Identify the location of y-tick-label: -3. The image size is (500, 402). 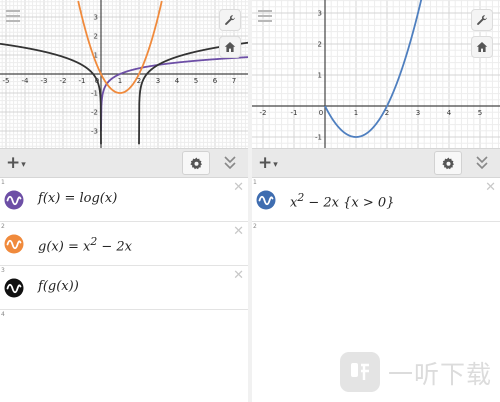
(94, 132).